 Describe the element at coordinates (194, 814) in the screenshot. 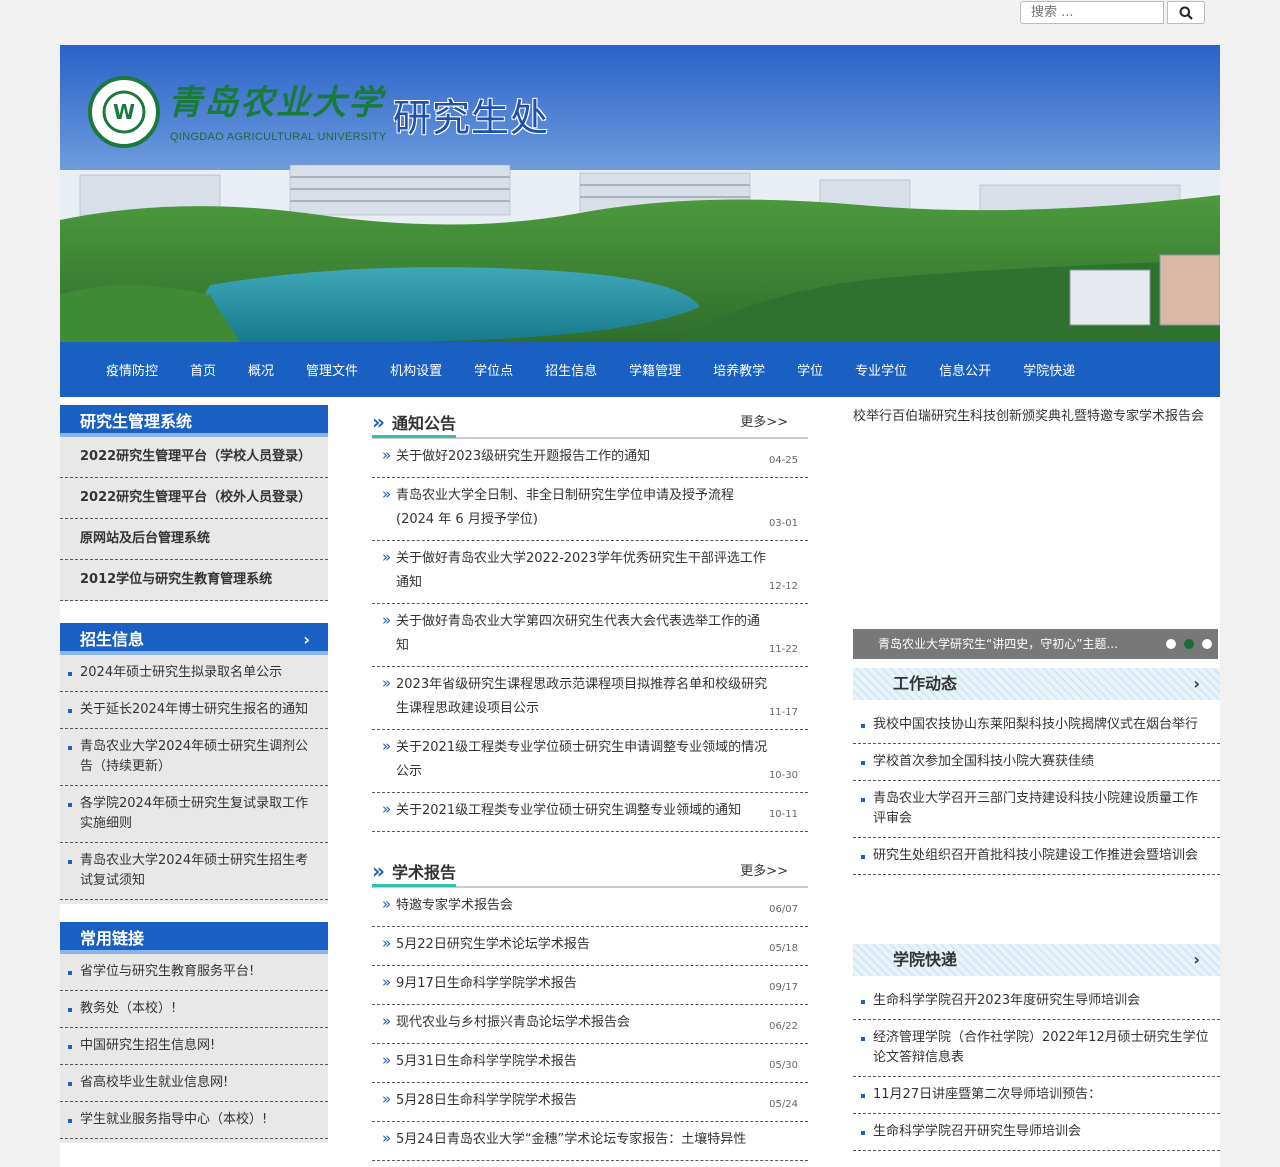

I see `list-item: 各学院2024年硕士研究生复试录取工作实施细则` at that location.